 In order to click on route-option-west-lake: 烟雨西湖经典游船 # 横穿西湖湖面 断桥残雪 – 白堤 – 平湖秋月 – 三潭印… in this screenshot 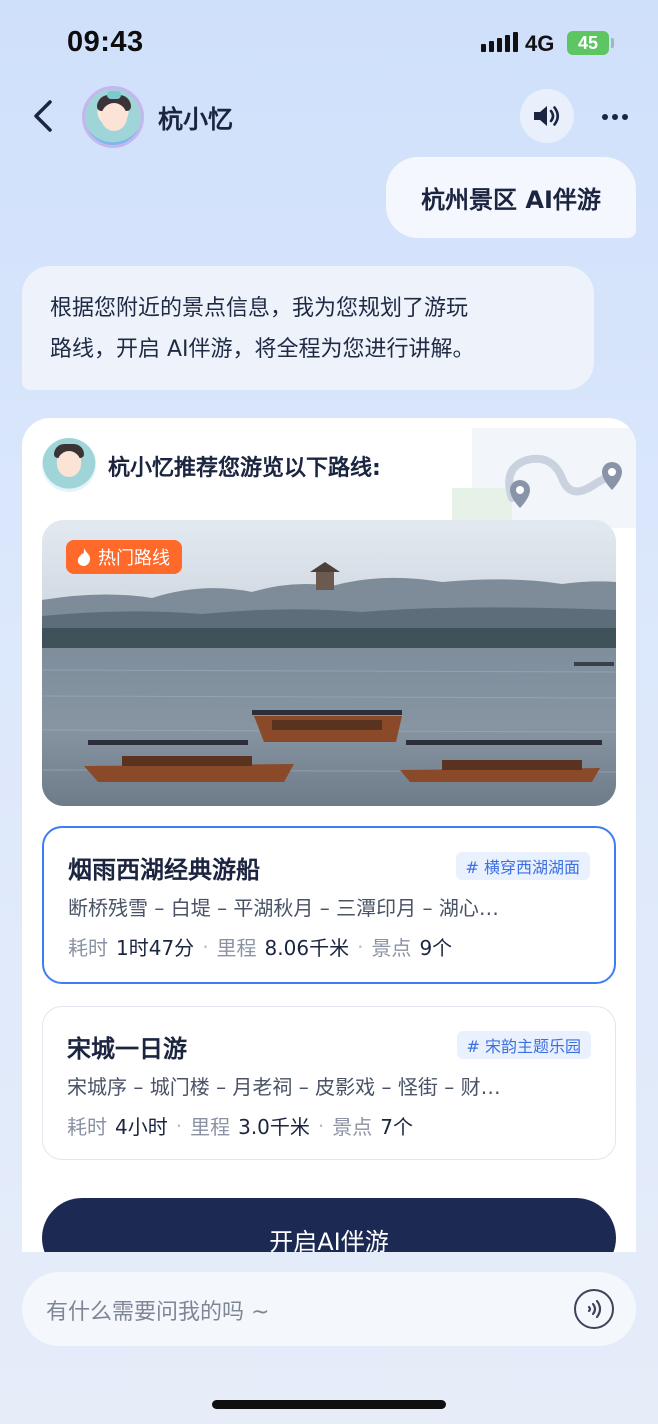, I will do `click(329, 905)`.